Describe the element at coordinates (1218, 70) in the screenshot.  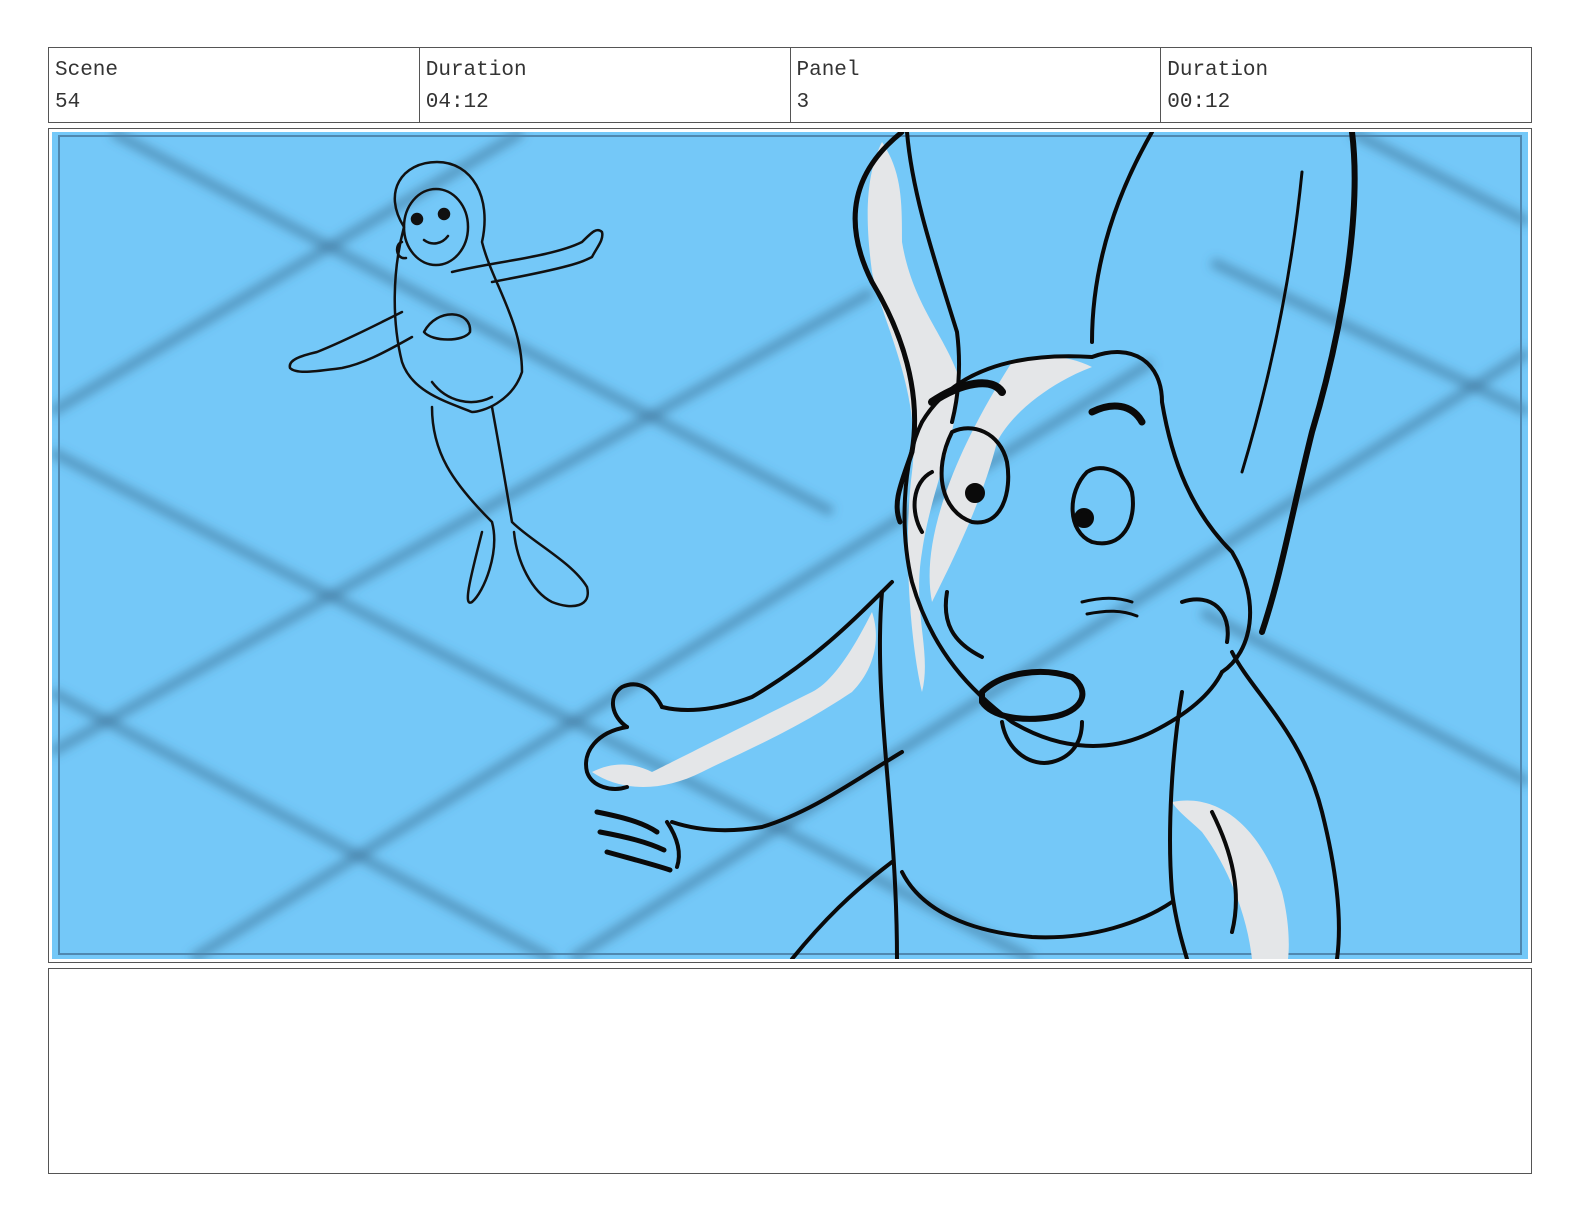
I see `panel-duration-label: Duration` at that location.